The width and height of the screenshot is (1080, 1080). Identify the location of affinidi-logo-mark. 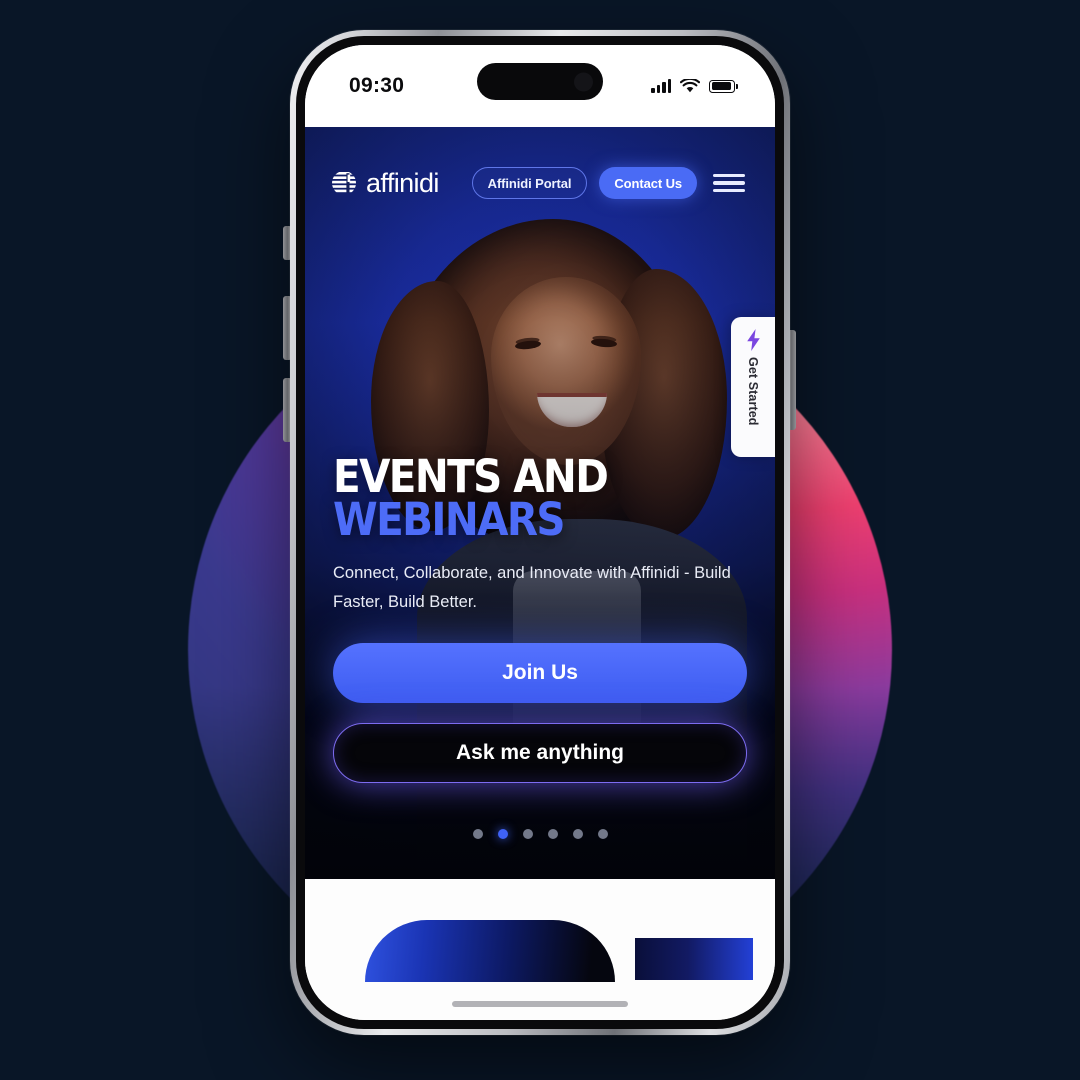
(344, 183).